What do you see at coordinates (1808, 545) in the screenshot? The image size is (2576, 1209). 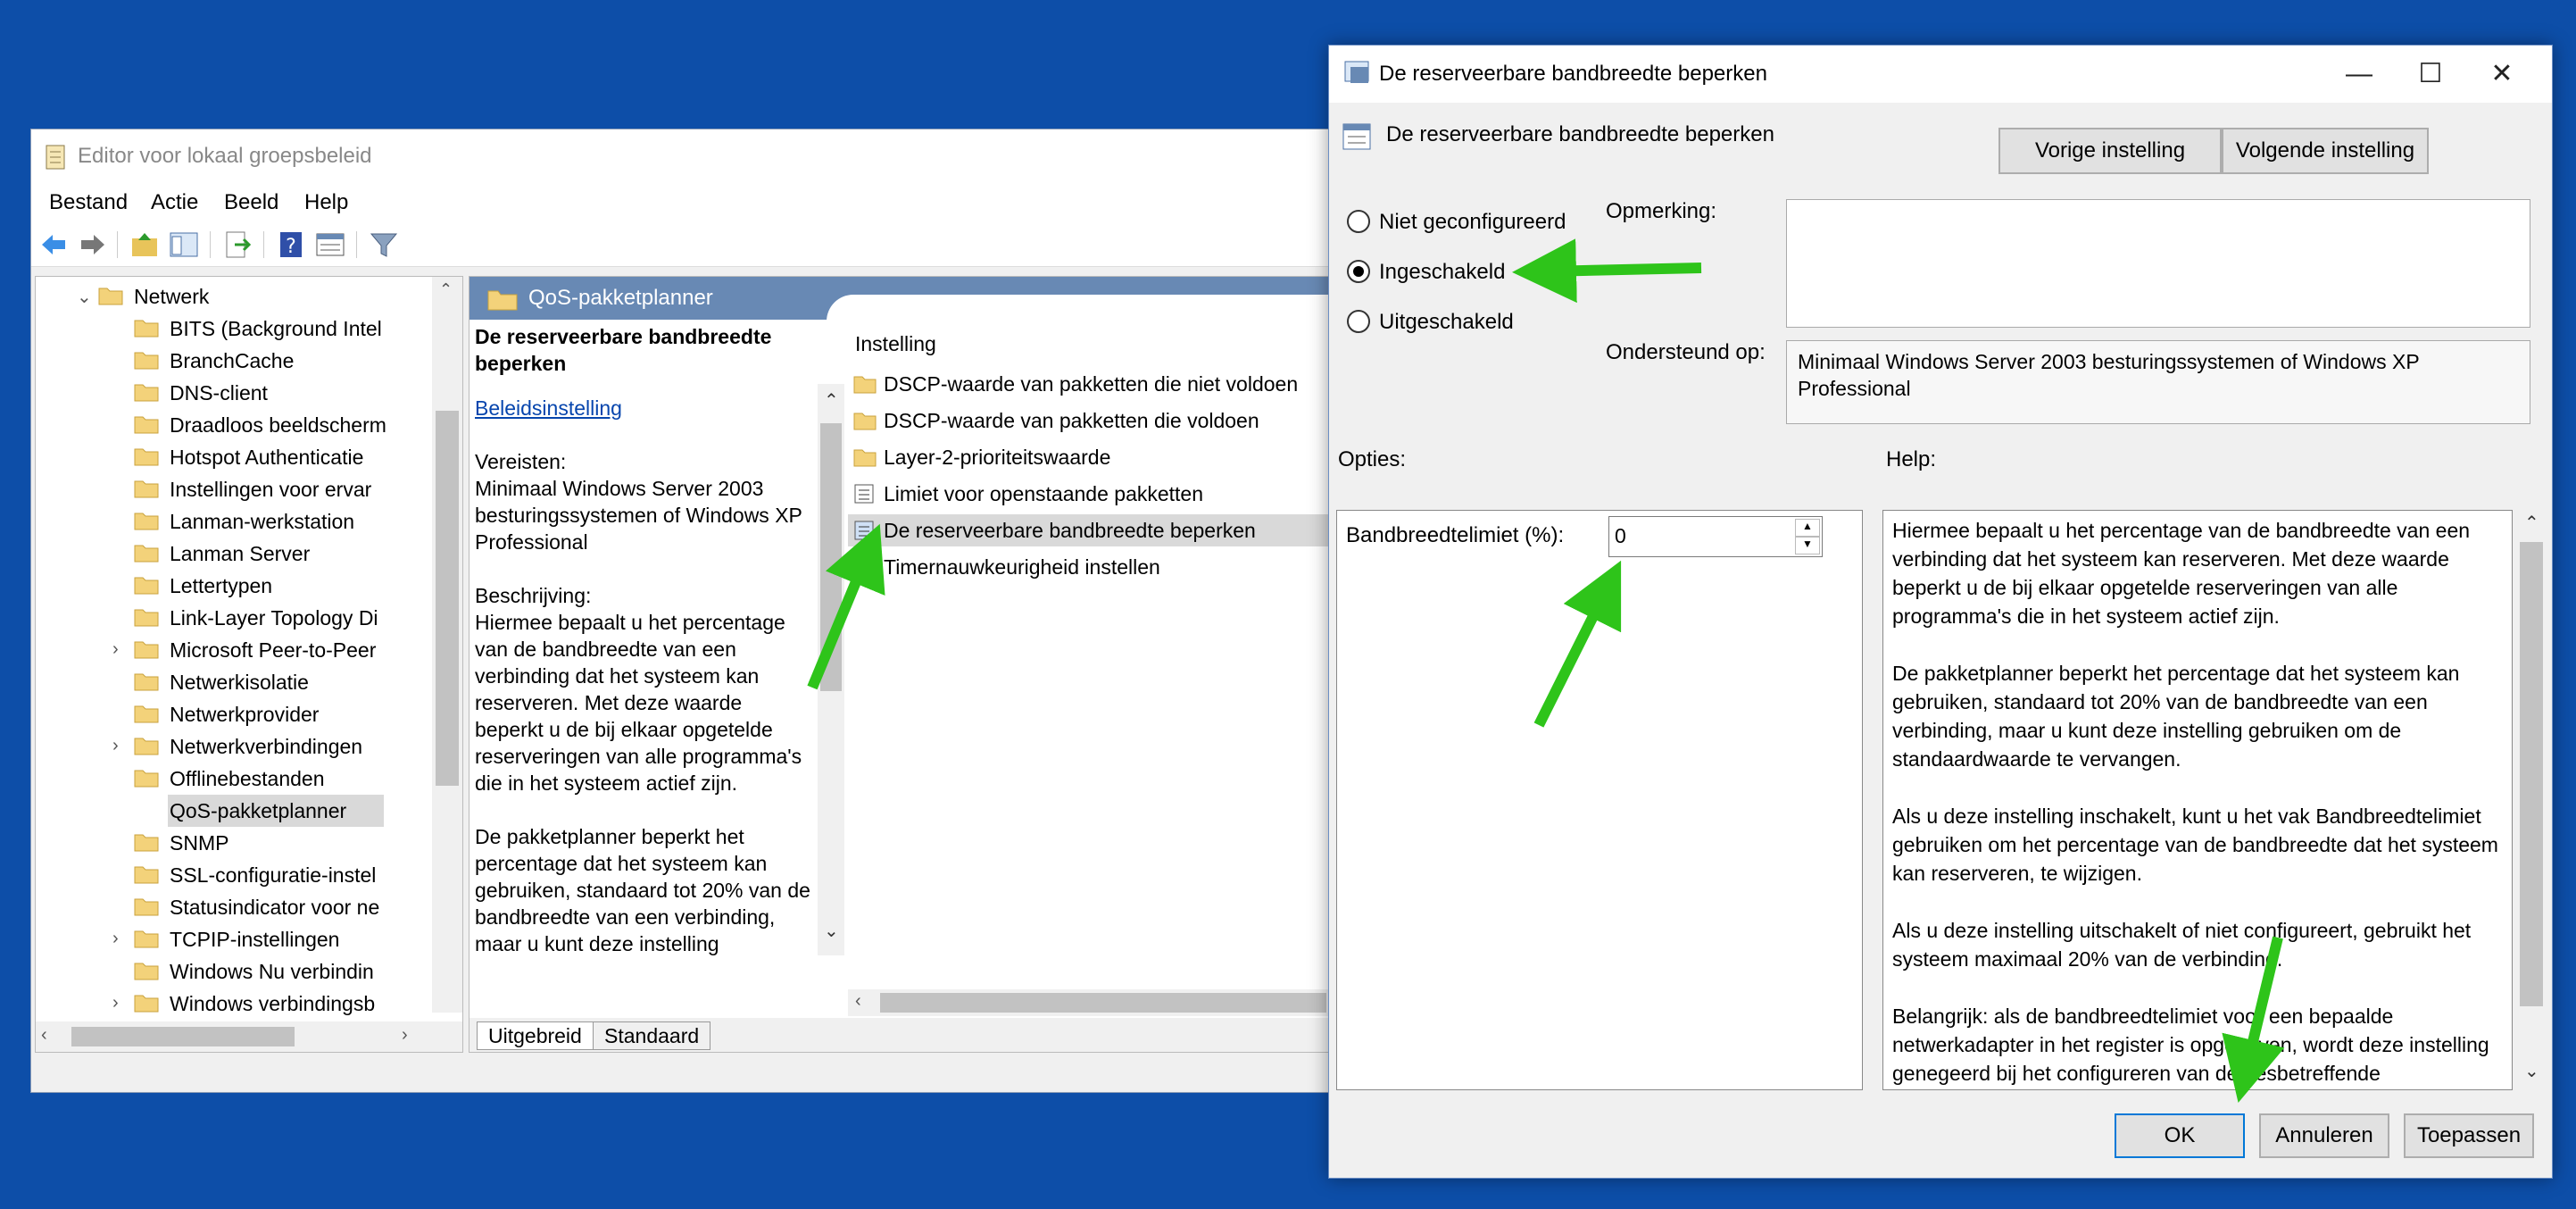 I see `spin-down-icon: ▼` at bounding box center [1808, 545].